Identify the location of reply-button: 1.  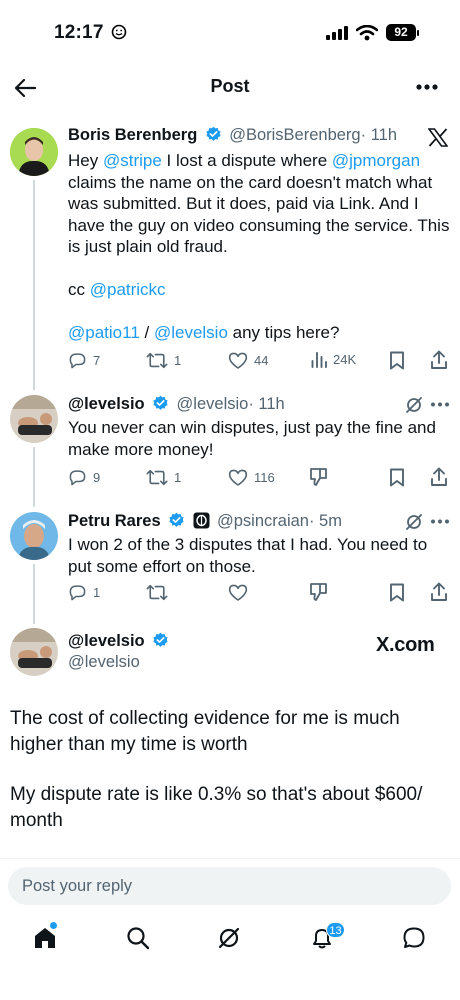
(84, 592).